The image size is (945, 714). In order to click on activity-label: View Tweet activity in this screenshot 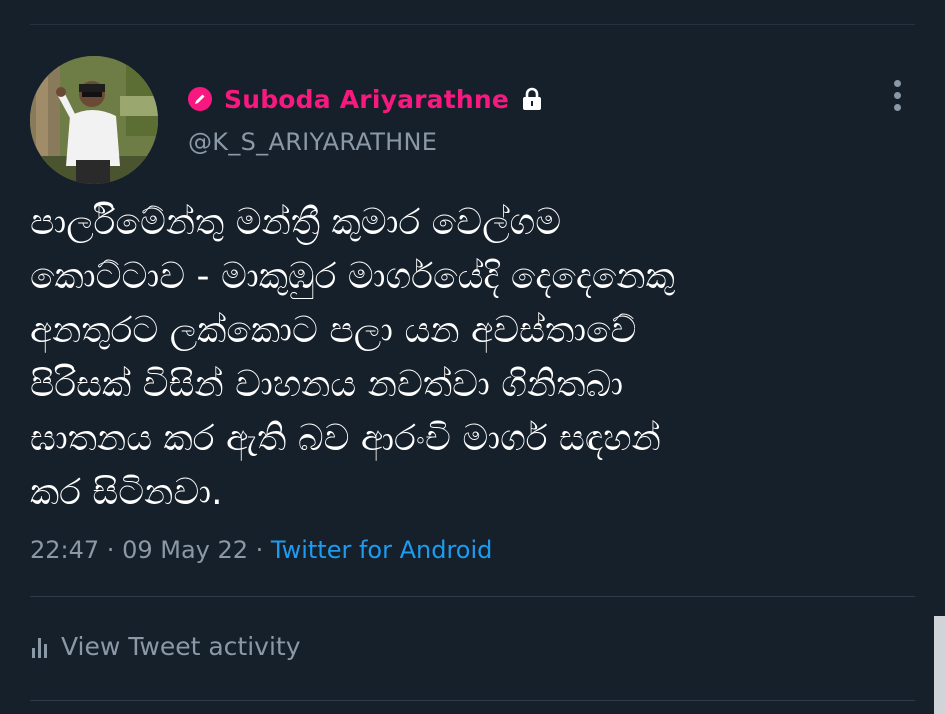, I will do `click(181, 646)`.